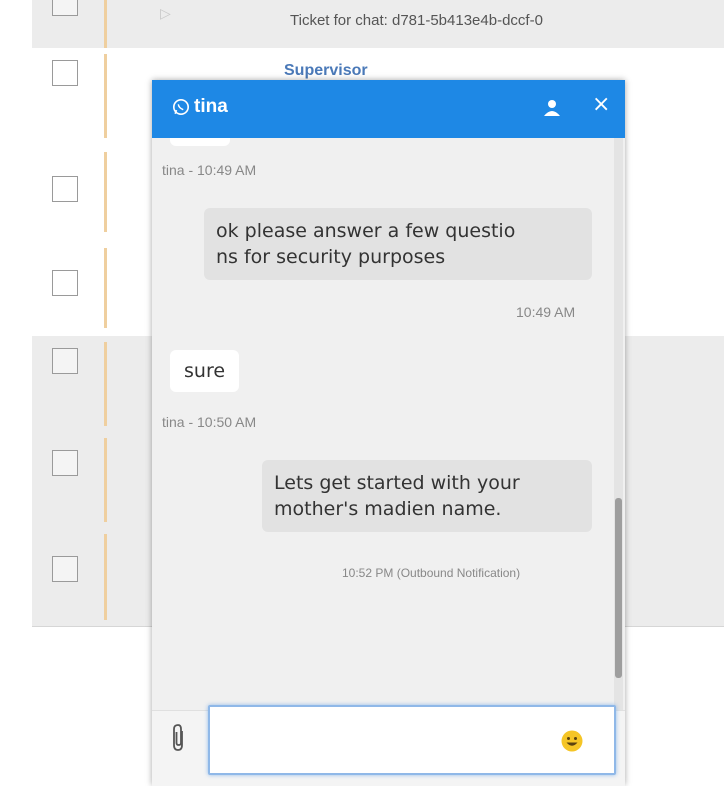 This screenshot has height=786, width=724. What do you see at coordinates (546, 312) in the screenshot?
I see `message-meta: 10:49 AM` at bounding box center [546, 312].